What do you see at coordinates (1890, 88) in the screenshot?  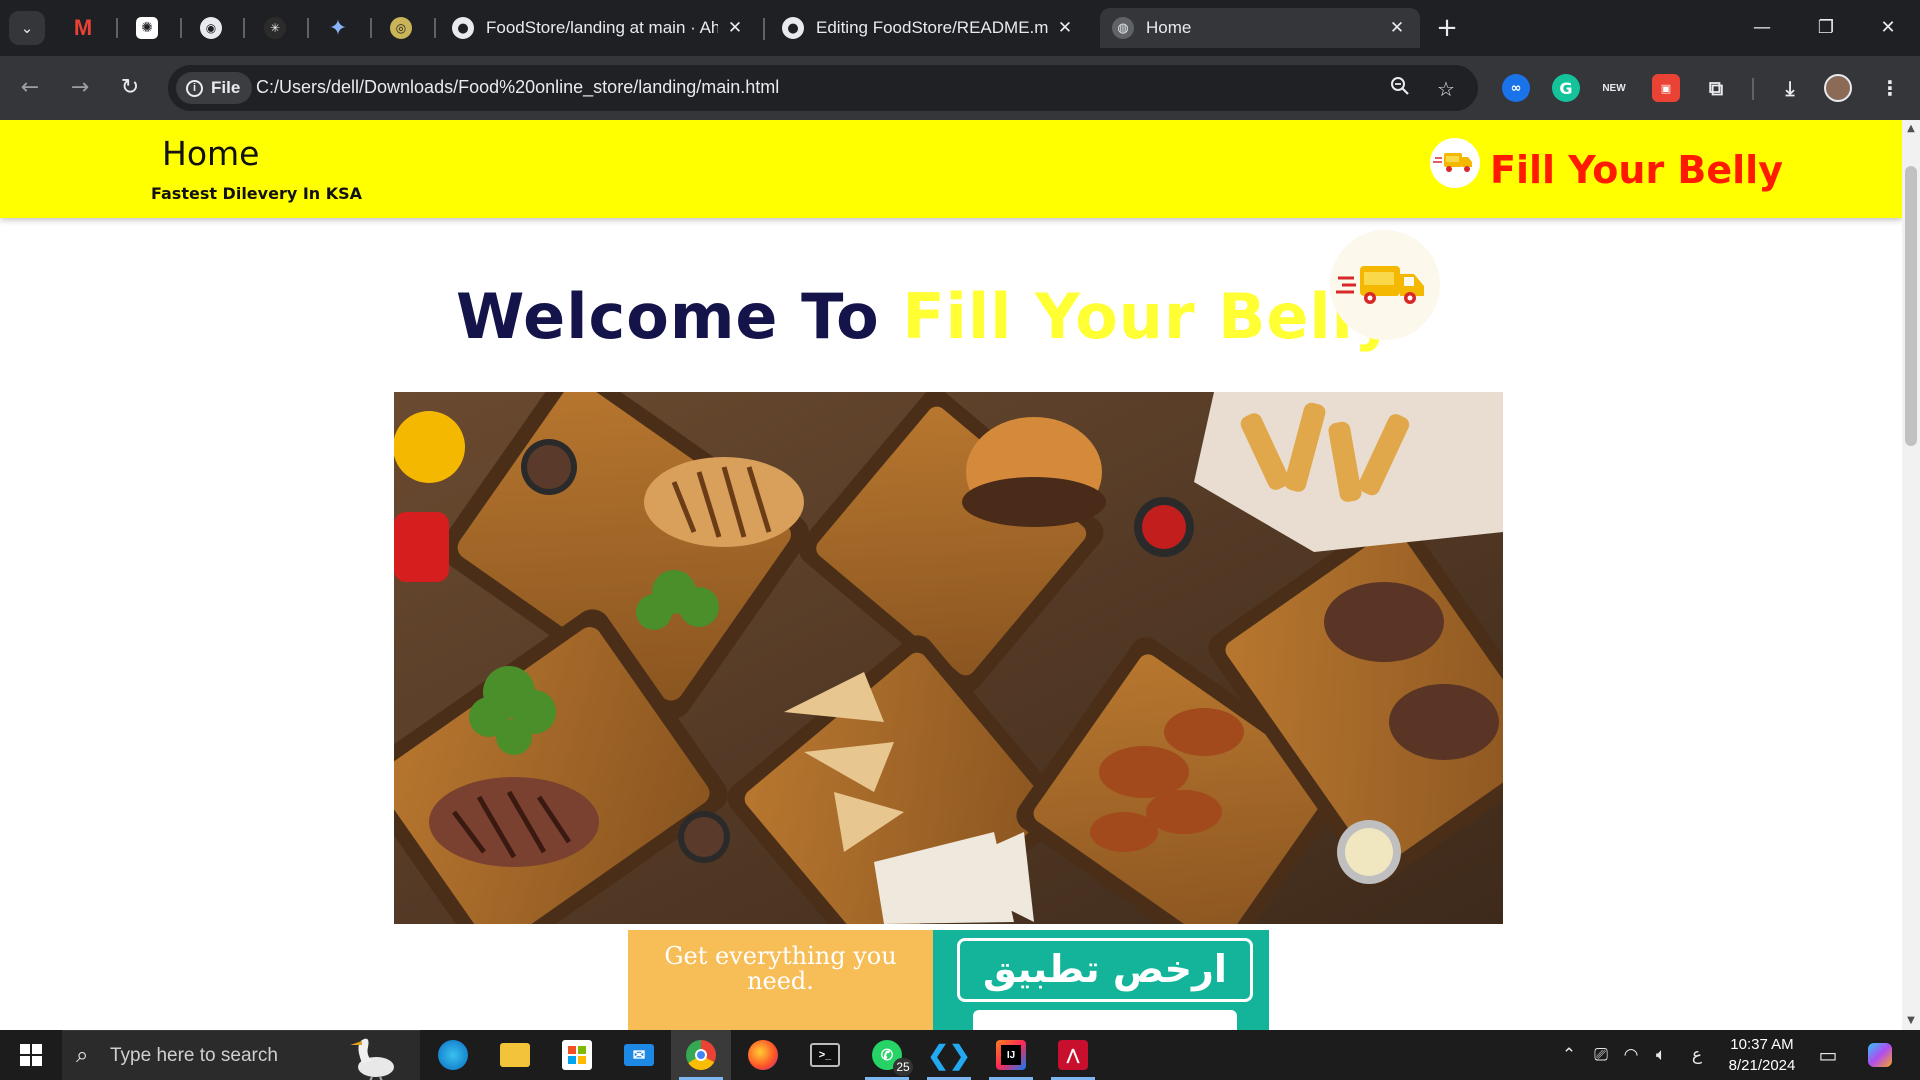 I see `menu-kebab-icon: ⋮` at bounding box center [1890, 88].